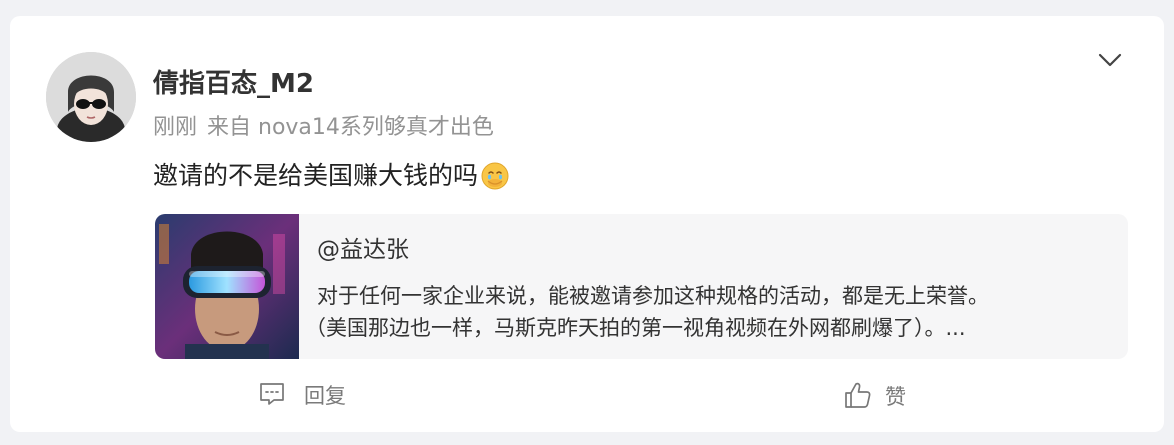  What do you see at coordinates (227, 286) in the screenshot?
I see `repost-thumbnail` at bounding box center [227, 286].